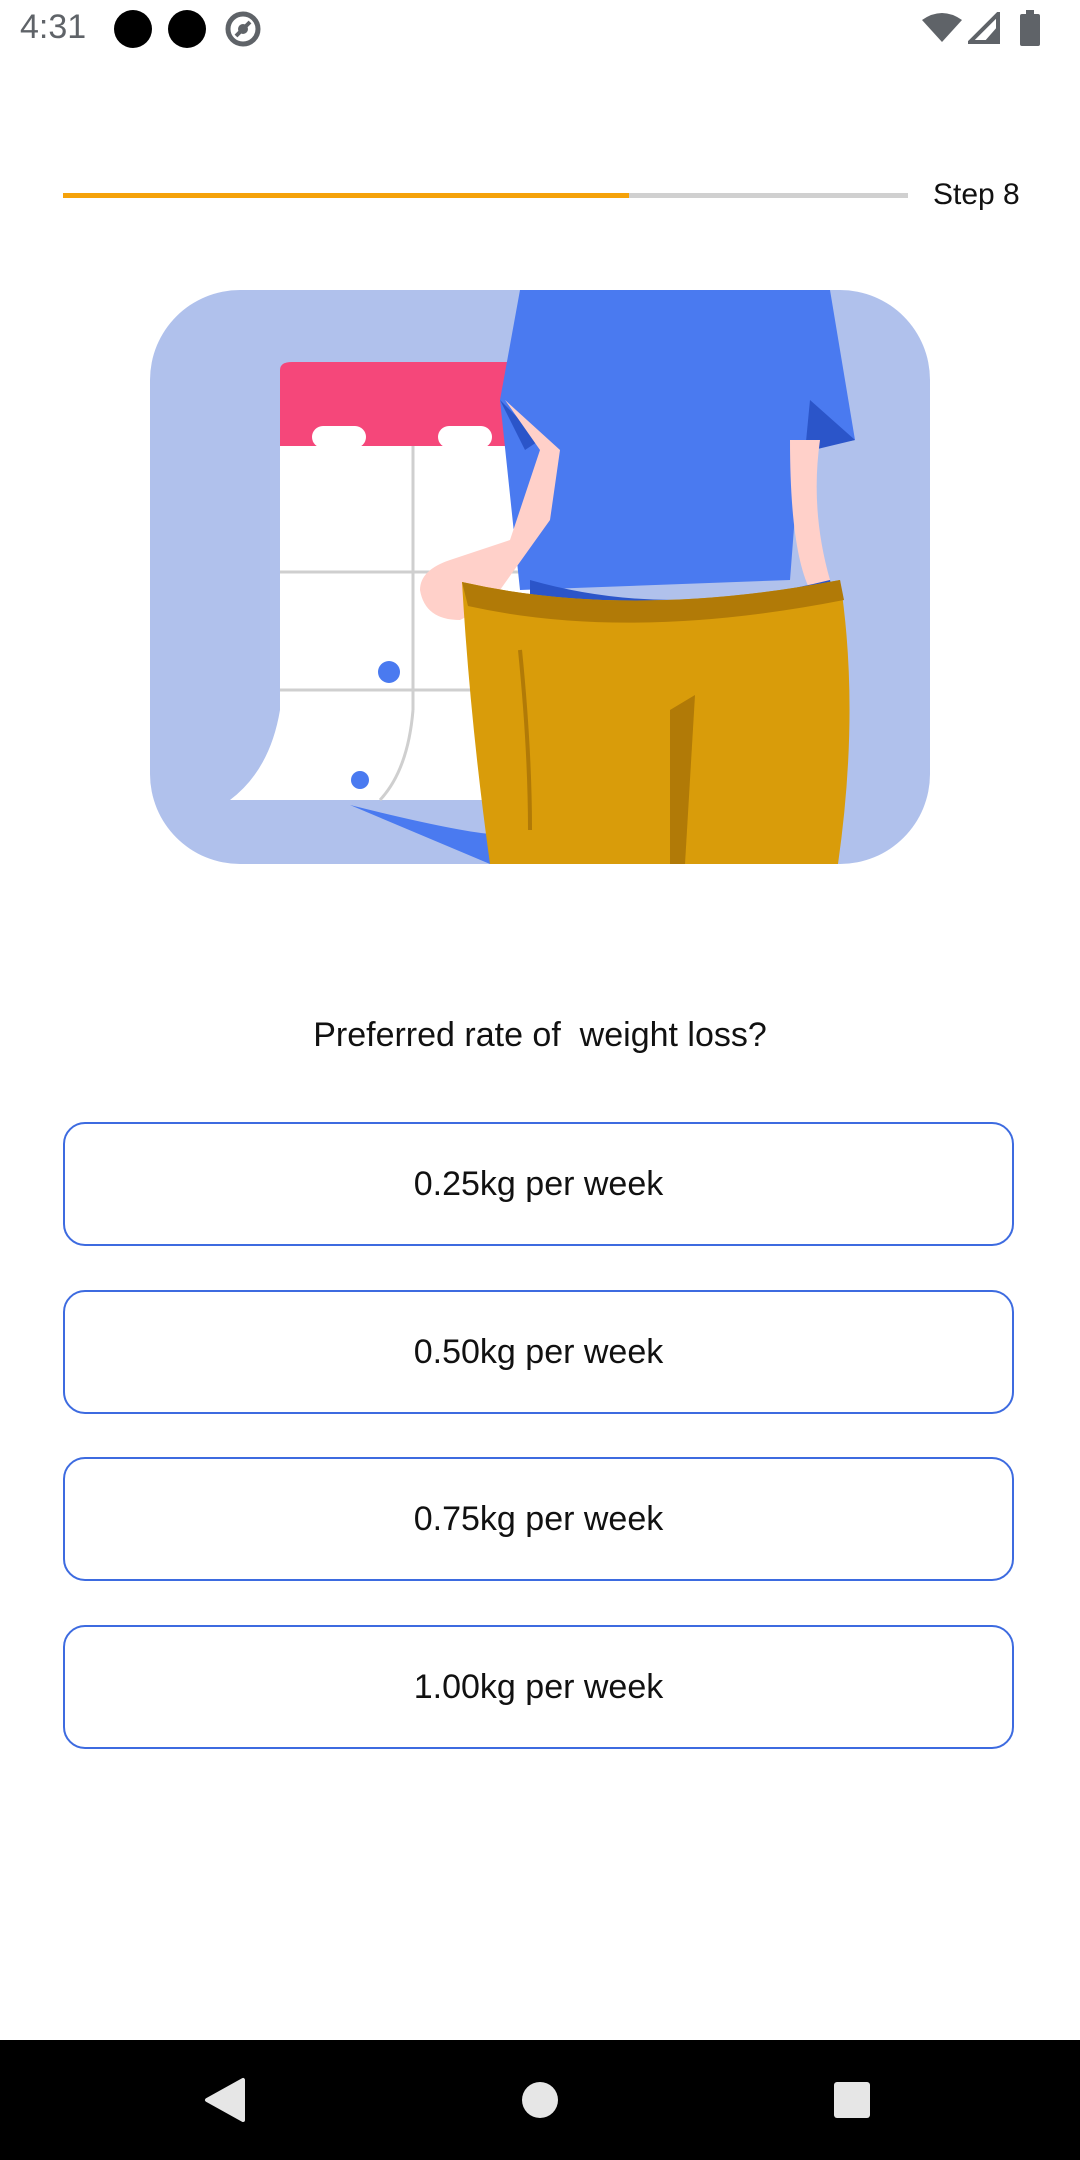 The image size is (1080, 2160). What do you see at coordinates (540, 30) in the screenshot?
I see `status-bar: 4:31` at bounding box center [540, 30].